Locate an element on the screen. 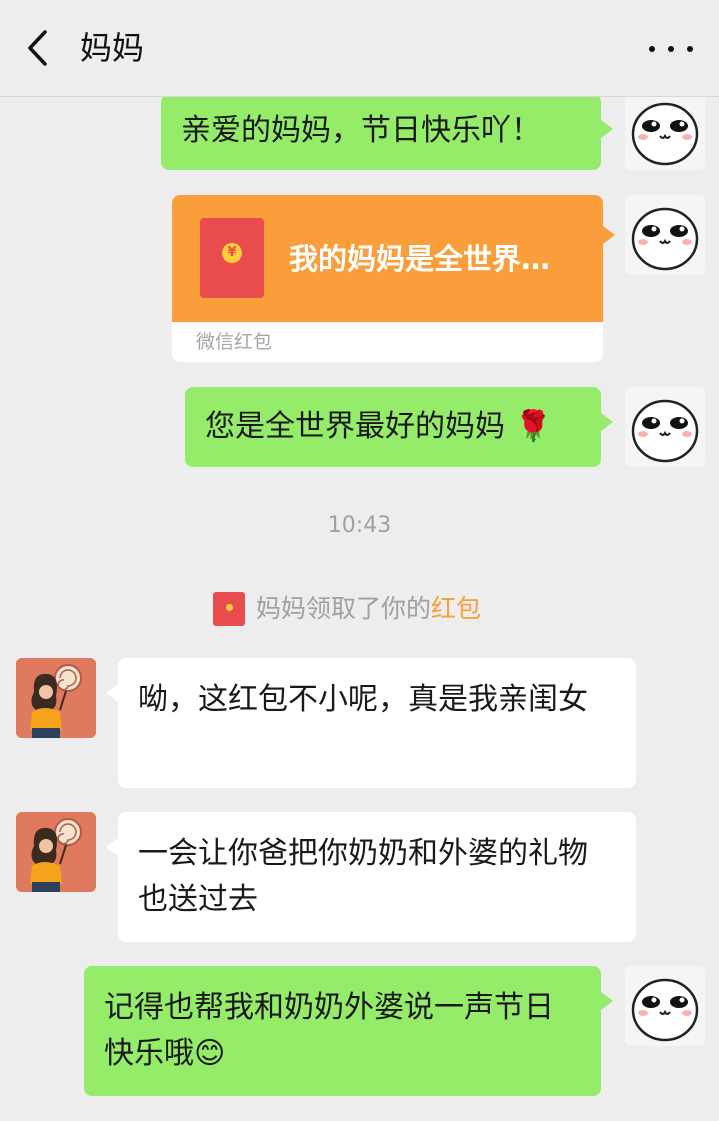  chat-header: 妈妈 is located at coordinates (359, 48).